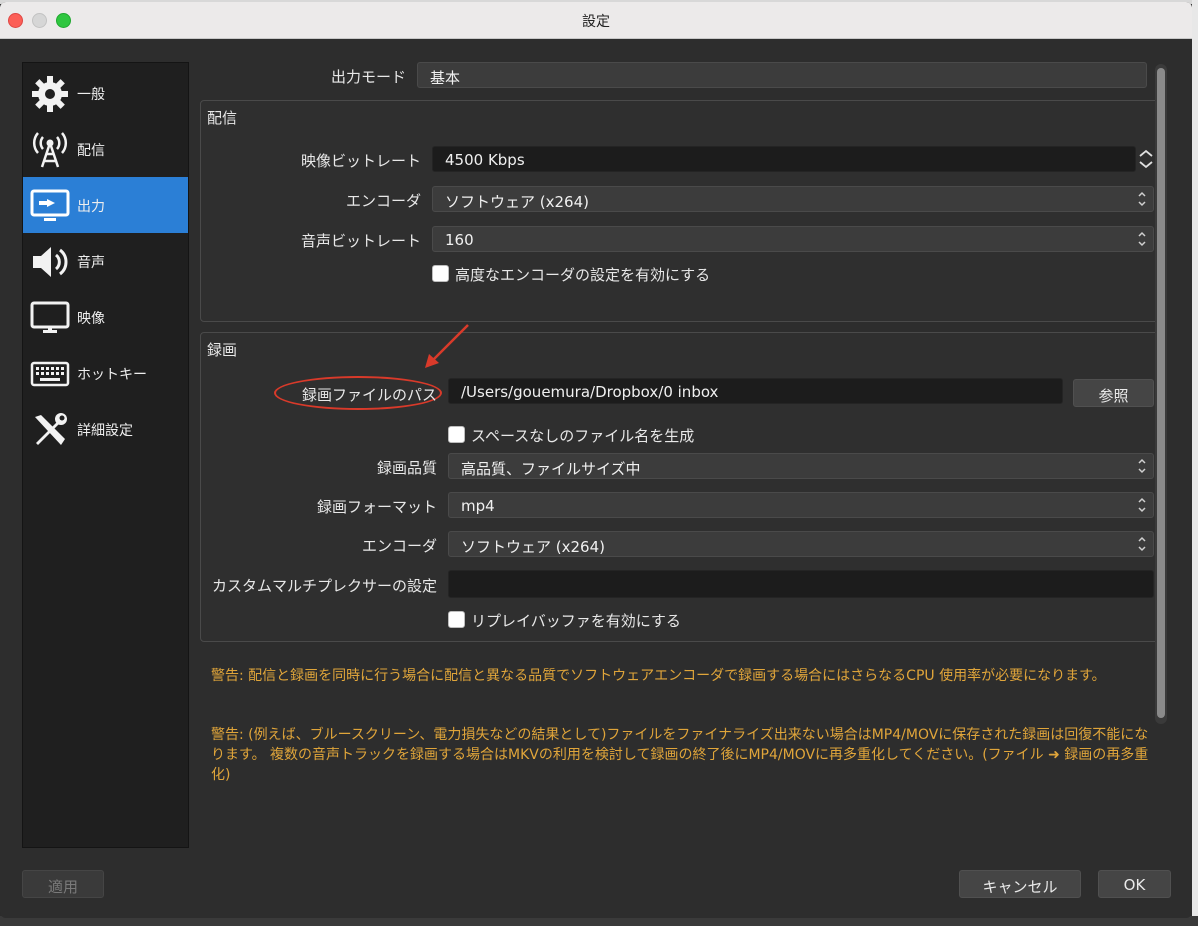 This screenshot has height=926, width=1198. Describe the element at coordinates (63, 884) in the screenshot. I see `apply-button: 適用` at that location.